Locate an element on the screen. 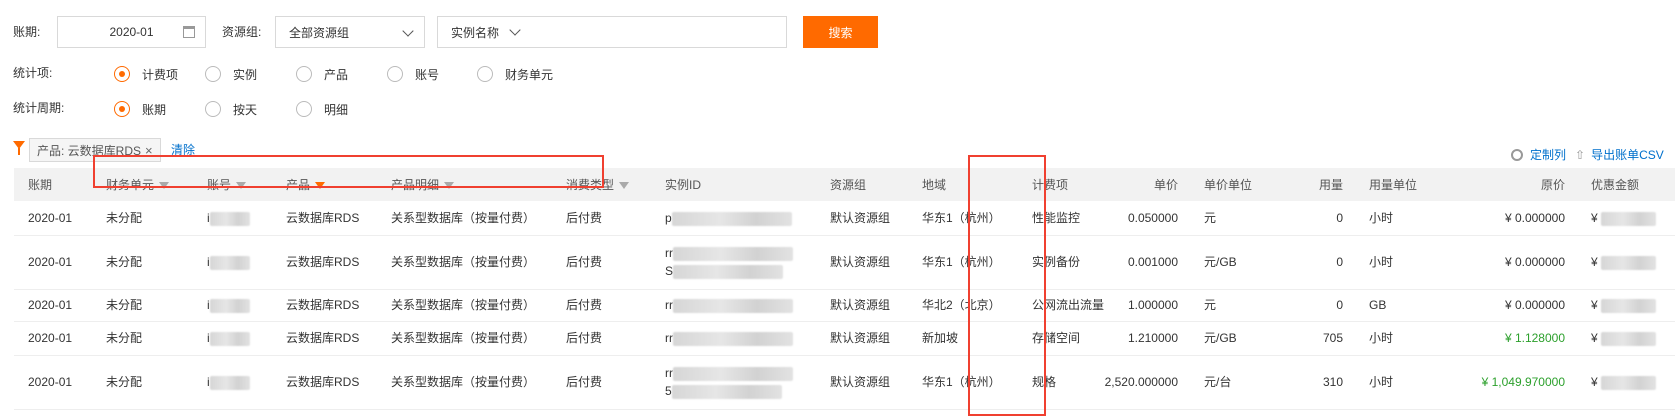  cell-unit-price: 2,520.000000 is located at coordinates (1141, 382).